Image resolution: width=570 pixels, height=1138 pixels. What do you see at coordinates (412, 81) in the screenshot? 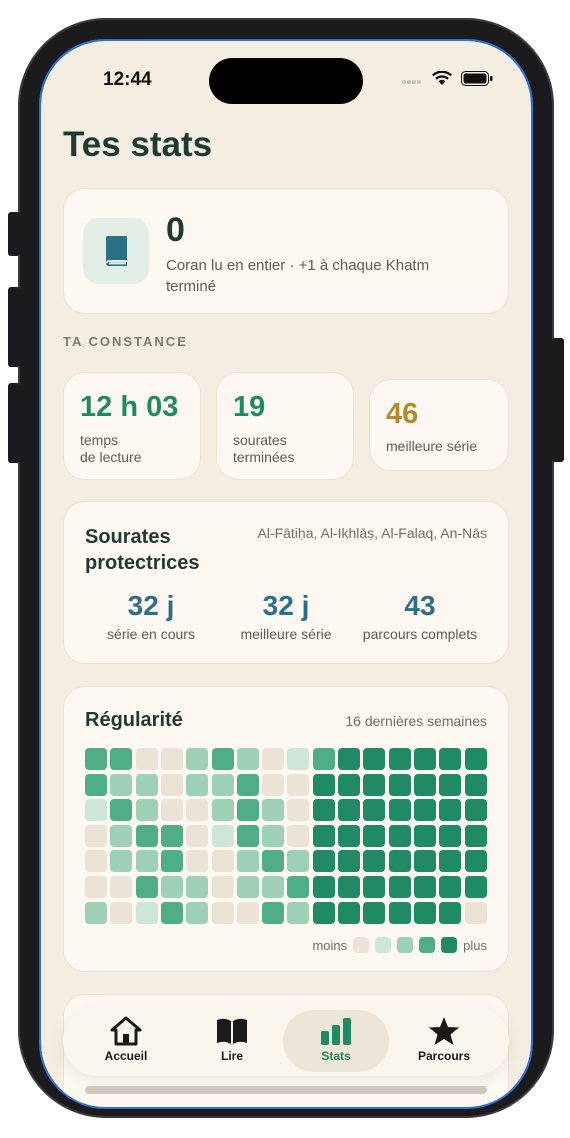
I see `signal-icon` at bounding box center [412, 81].